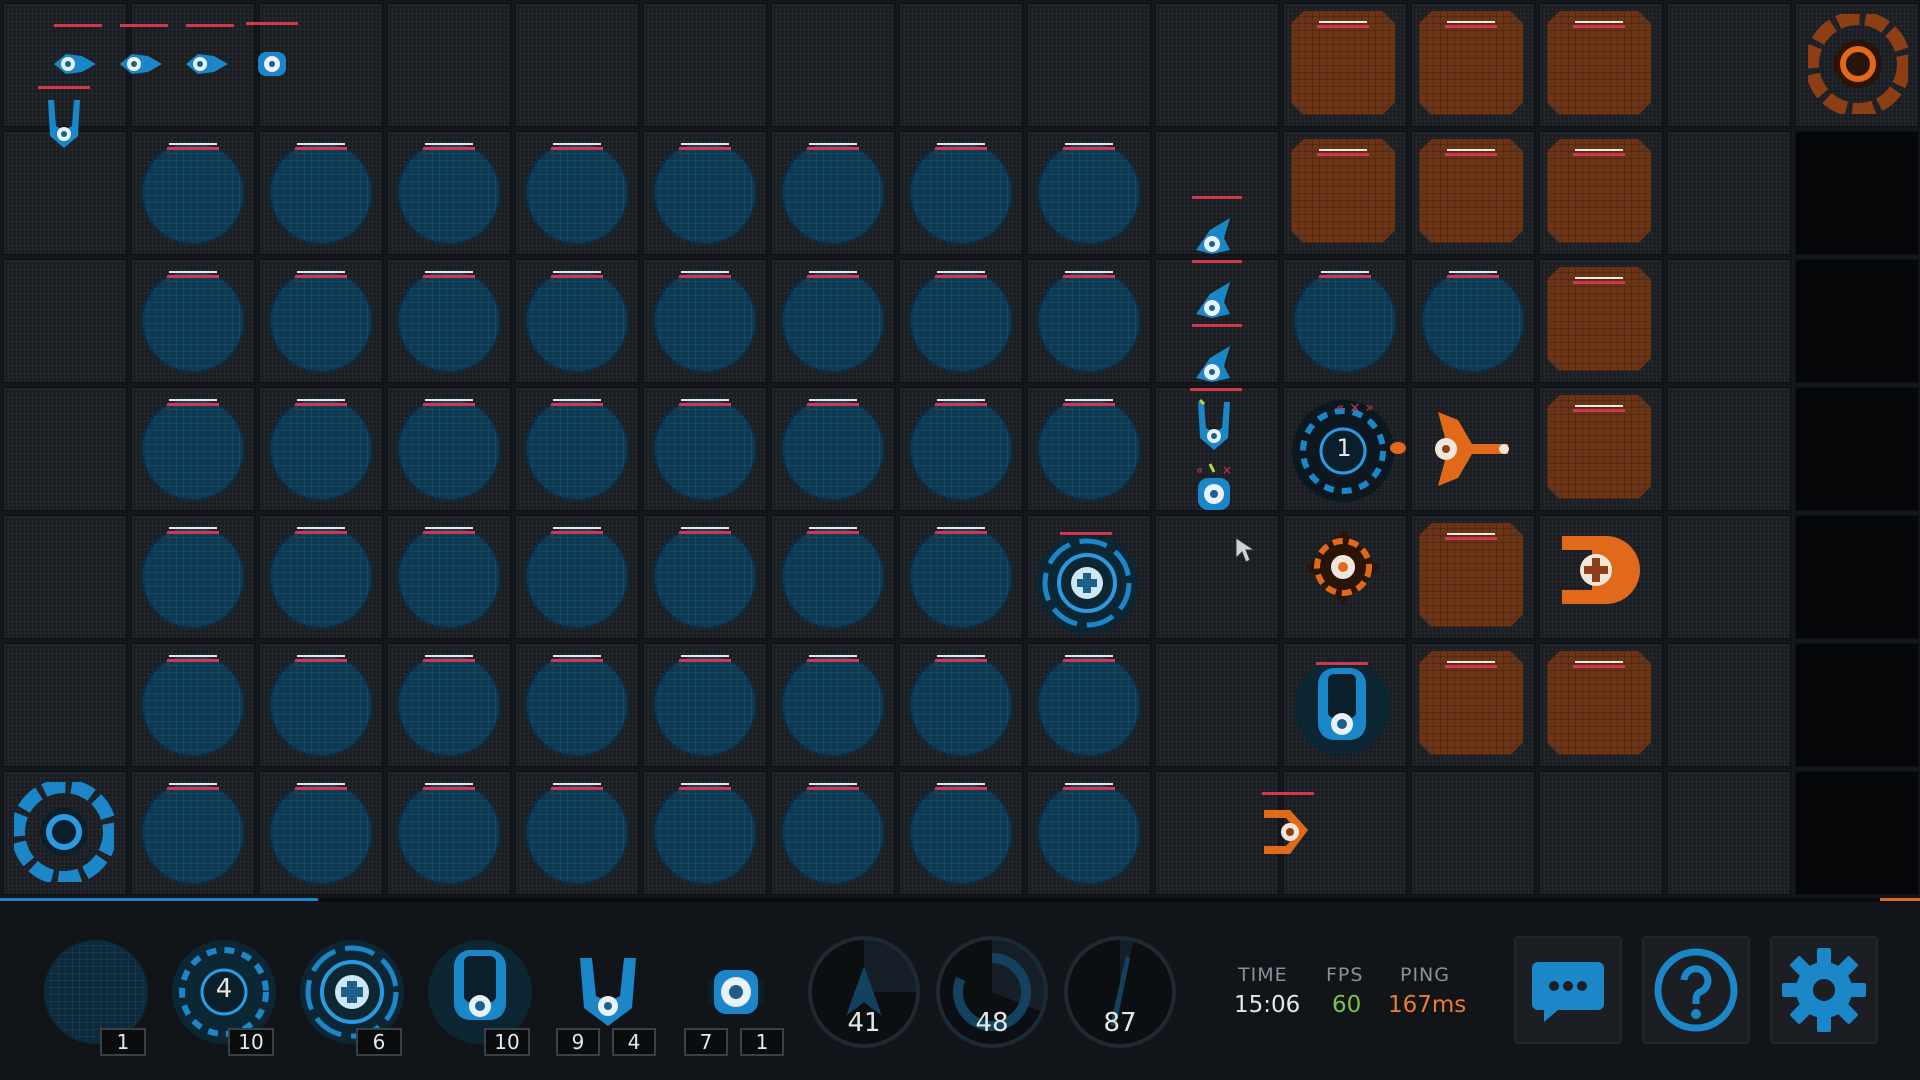  Describe the element at coordinates (1343, 567) in the screenshot. I see `orange-gear-tower-icon` at that location.